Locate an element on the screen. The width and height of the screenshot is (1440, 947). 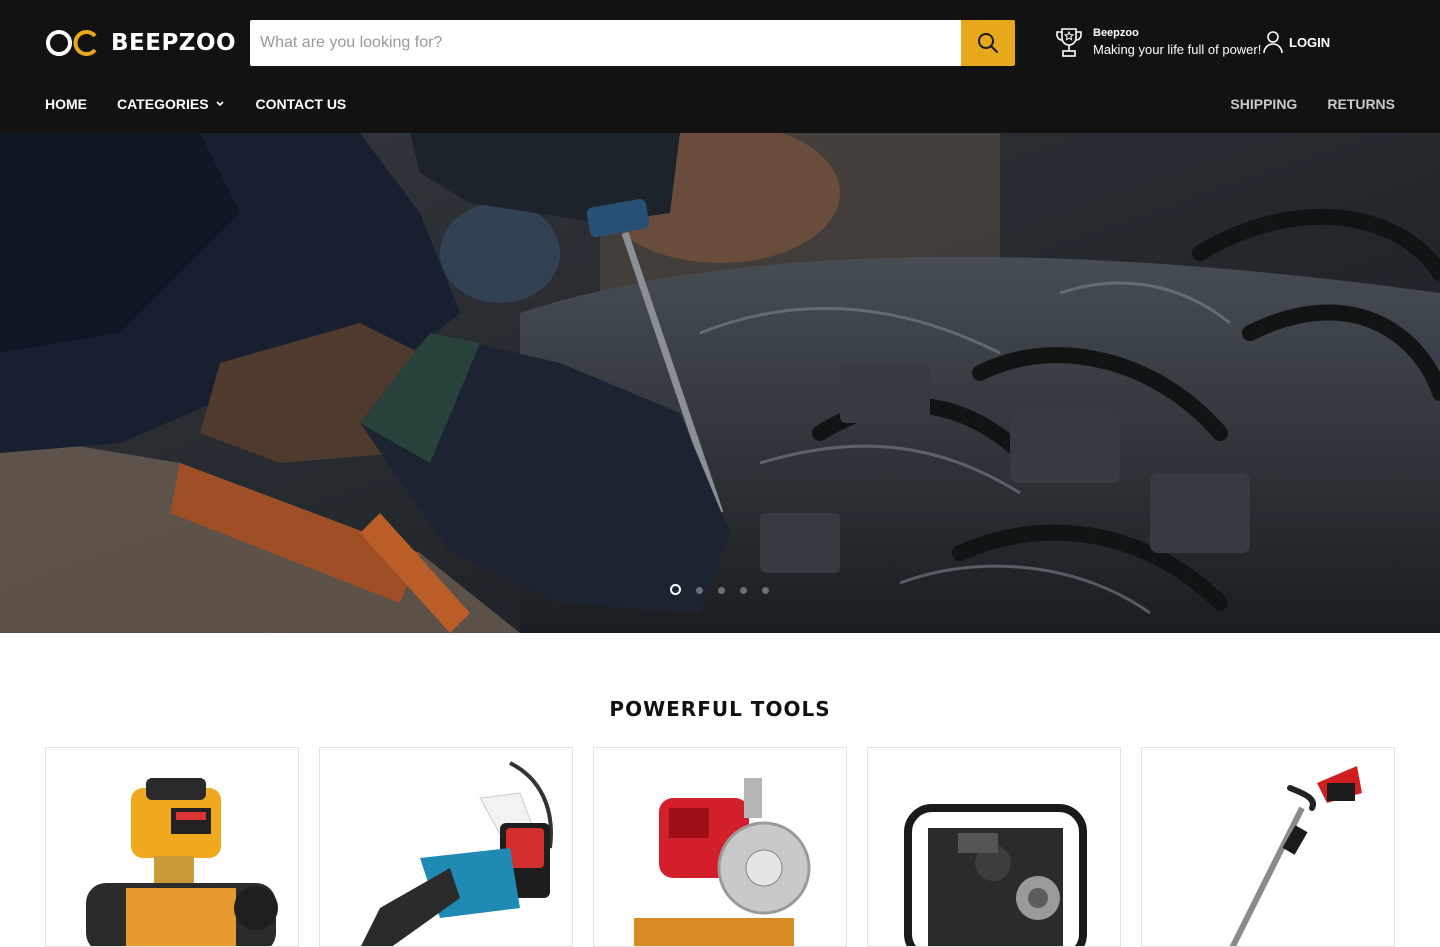
search-bar is located at coordinates (632, 43).